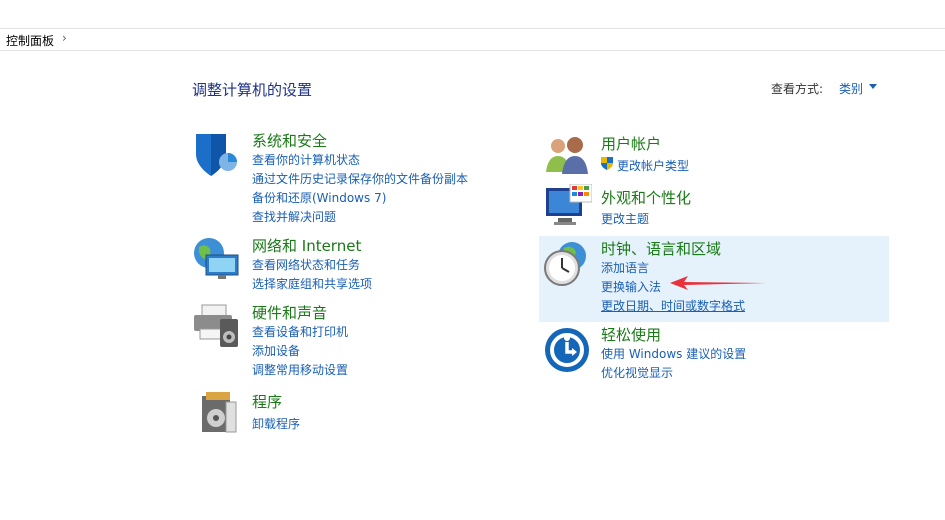 The width and height of the screenshot is (945, 520). What do you see at coordinates (472, 14) in the screenshot?
I see `window-top-bar` at bounding box center [472, 14].